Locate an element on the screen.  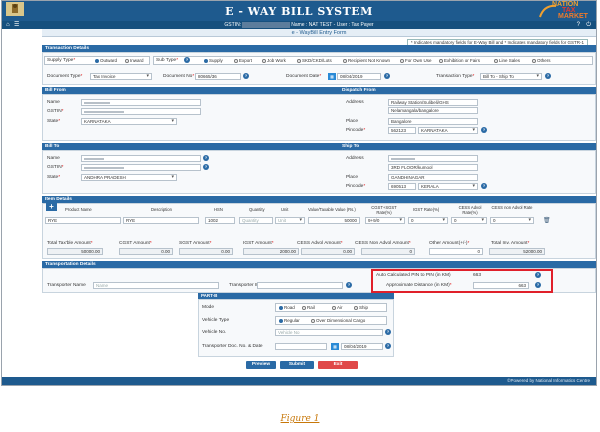
logout-icon: ⏻ is located at coordinates (588, 25).